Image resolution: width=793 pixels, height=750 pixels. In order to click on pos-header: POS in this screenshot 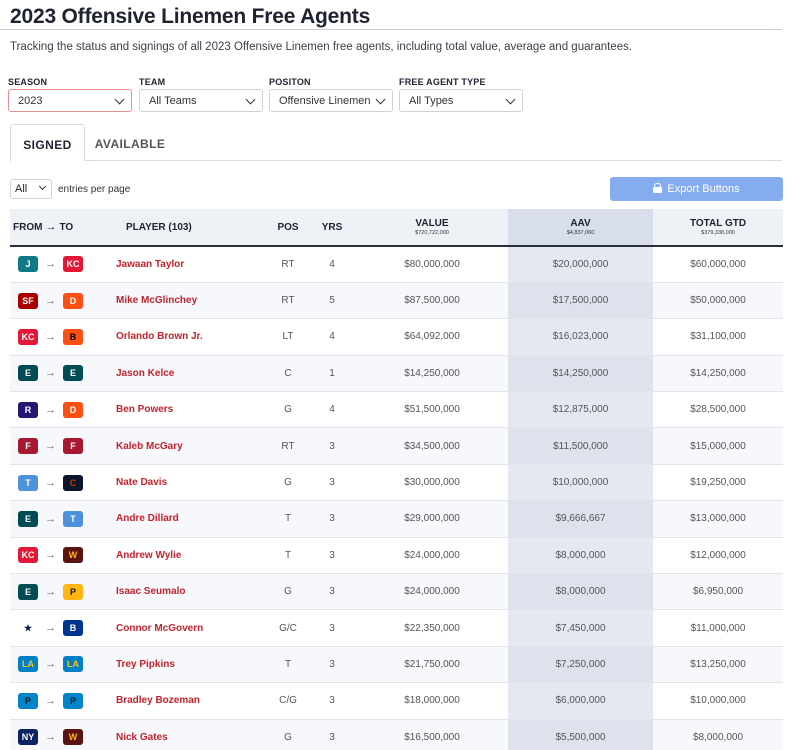, I will do `click(288, 228)`.